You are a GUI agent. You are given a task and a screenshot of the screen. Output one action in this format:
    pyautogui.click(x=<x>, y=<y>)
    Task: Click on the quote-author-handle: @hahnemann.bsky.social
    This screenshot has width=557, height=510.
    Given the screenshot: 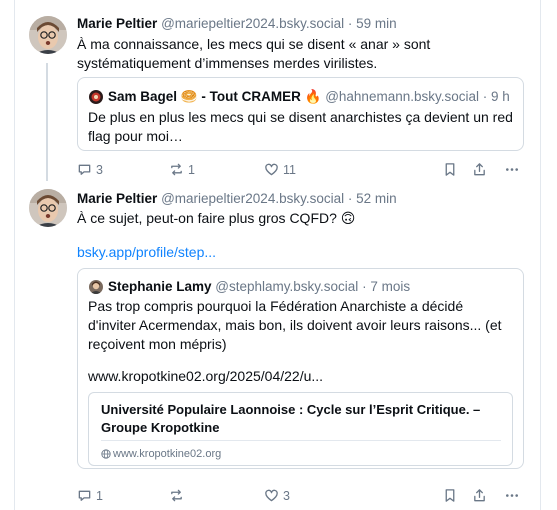 What is the action you would take?
    pyautogui.click(x=402, y=96)
    